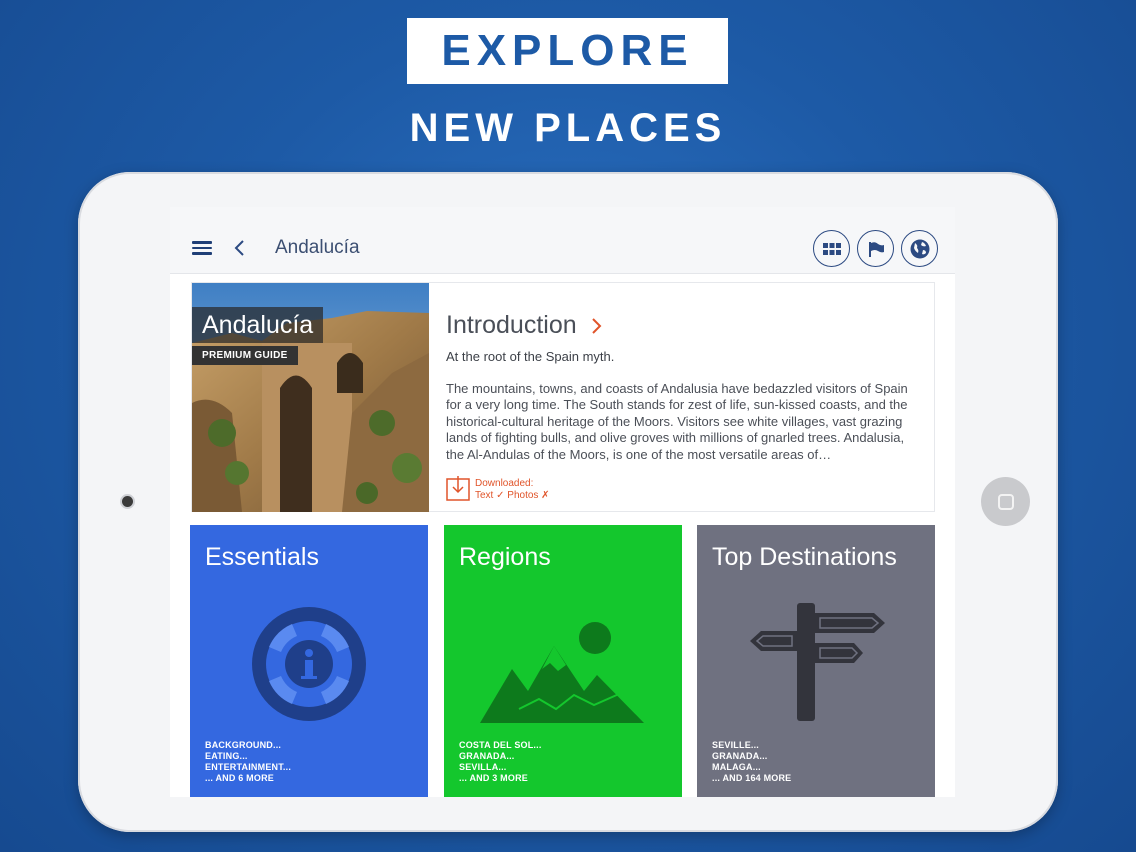  Describe the element at coordinates (245, 355) in the screenshot. I see `premium-guide-badge: PREMIUM GUIDE` at that location.